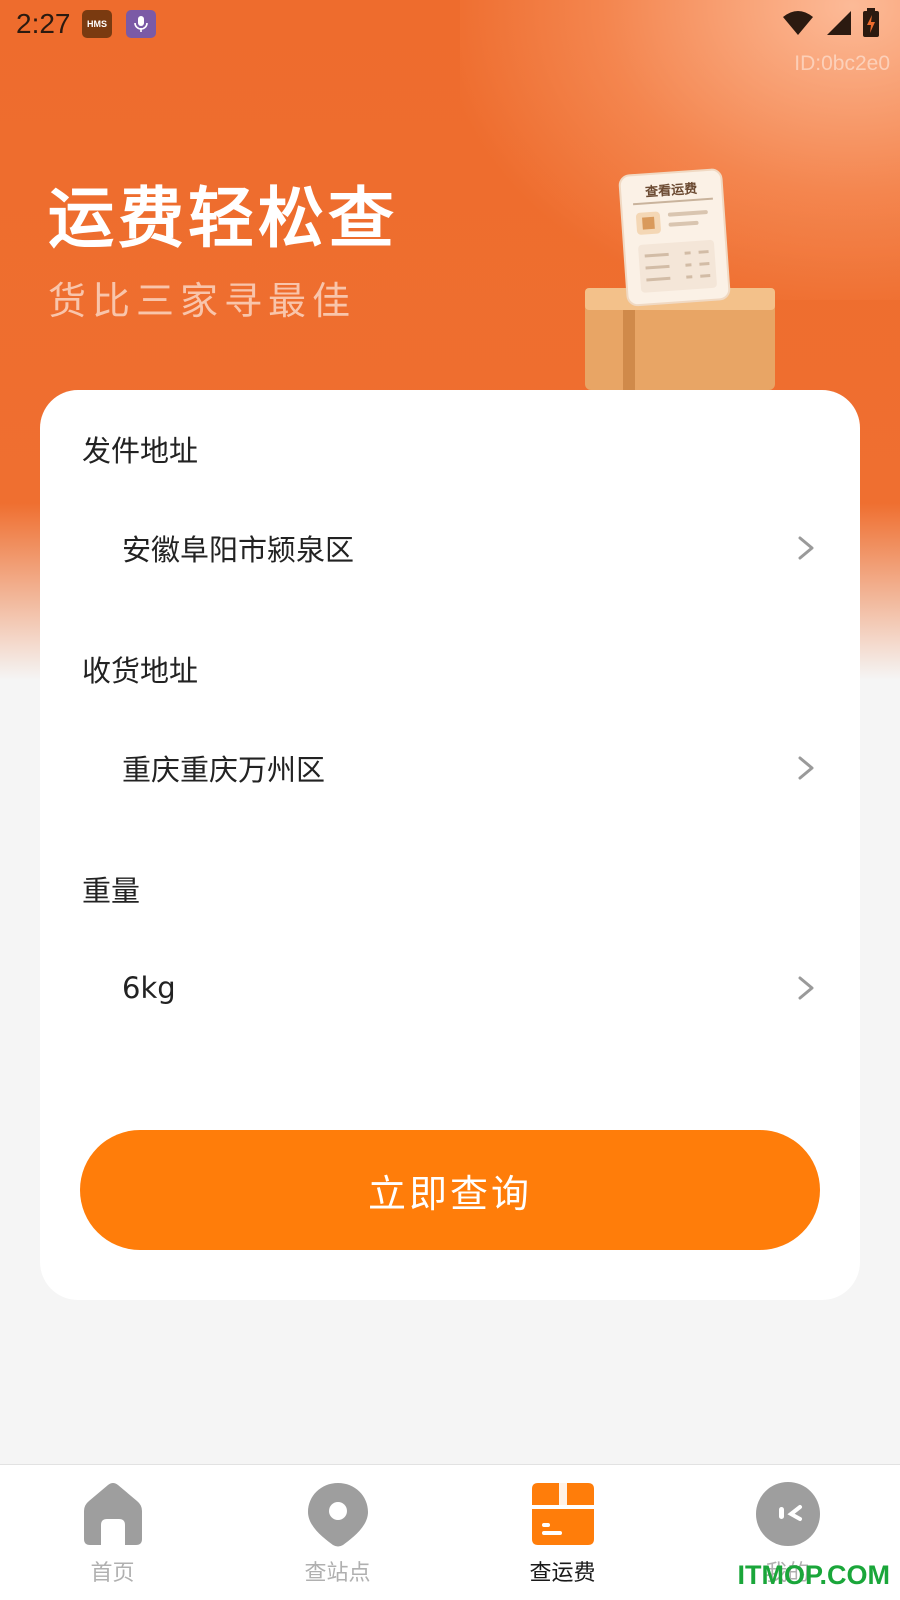 This screenshot has height=1600, width=900. What do you see at coordinates (338, 1515) in the screenshot?
I see `location-pin-icon` at bounding box center [338, 1515].